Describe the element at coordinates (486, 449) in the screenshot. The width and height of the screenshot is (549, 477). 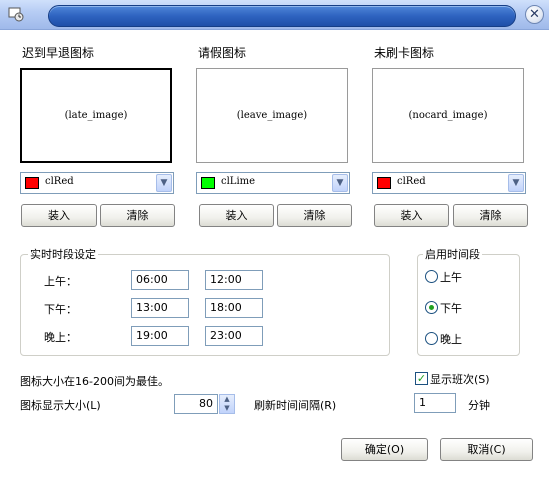
I see `cancel-button: 取消(C)` at that location.